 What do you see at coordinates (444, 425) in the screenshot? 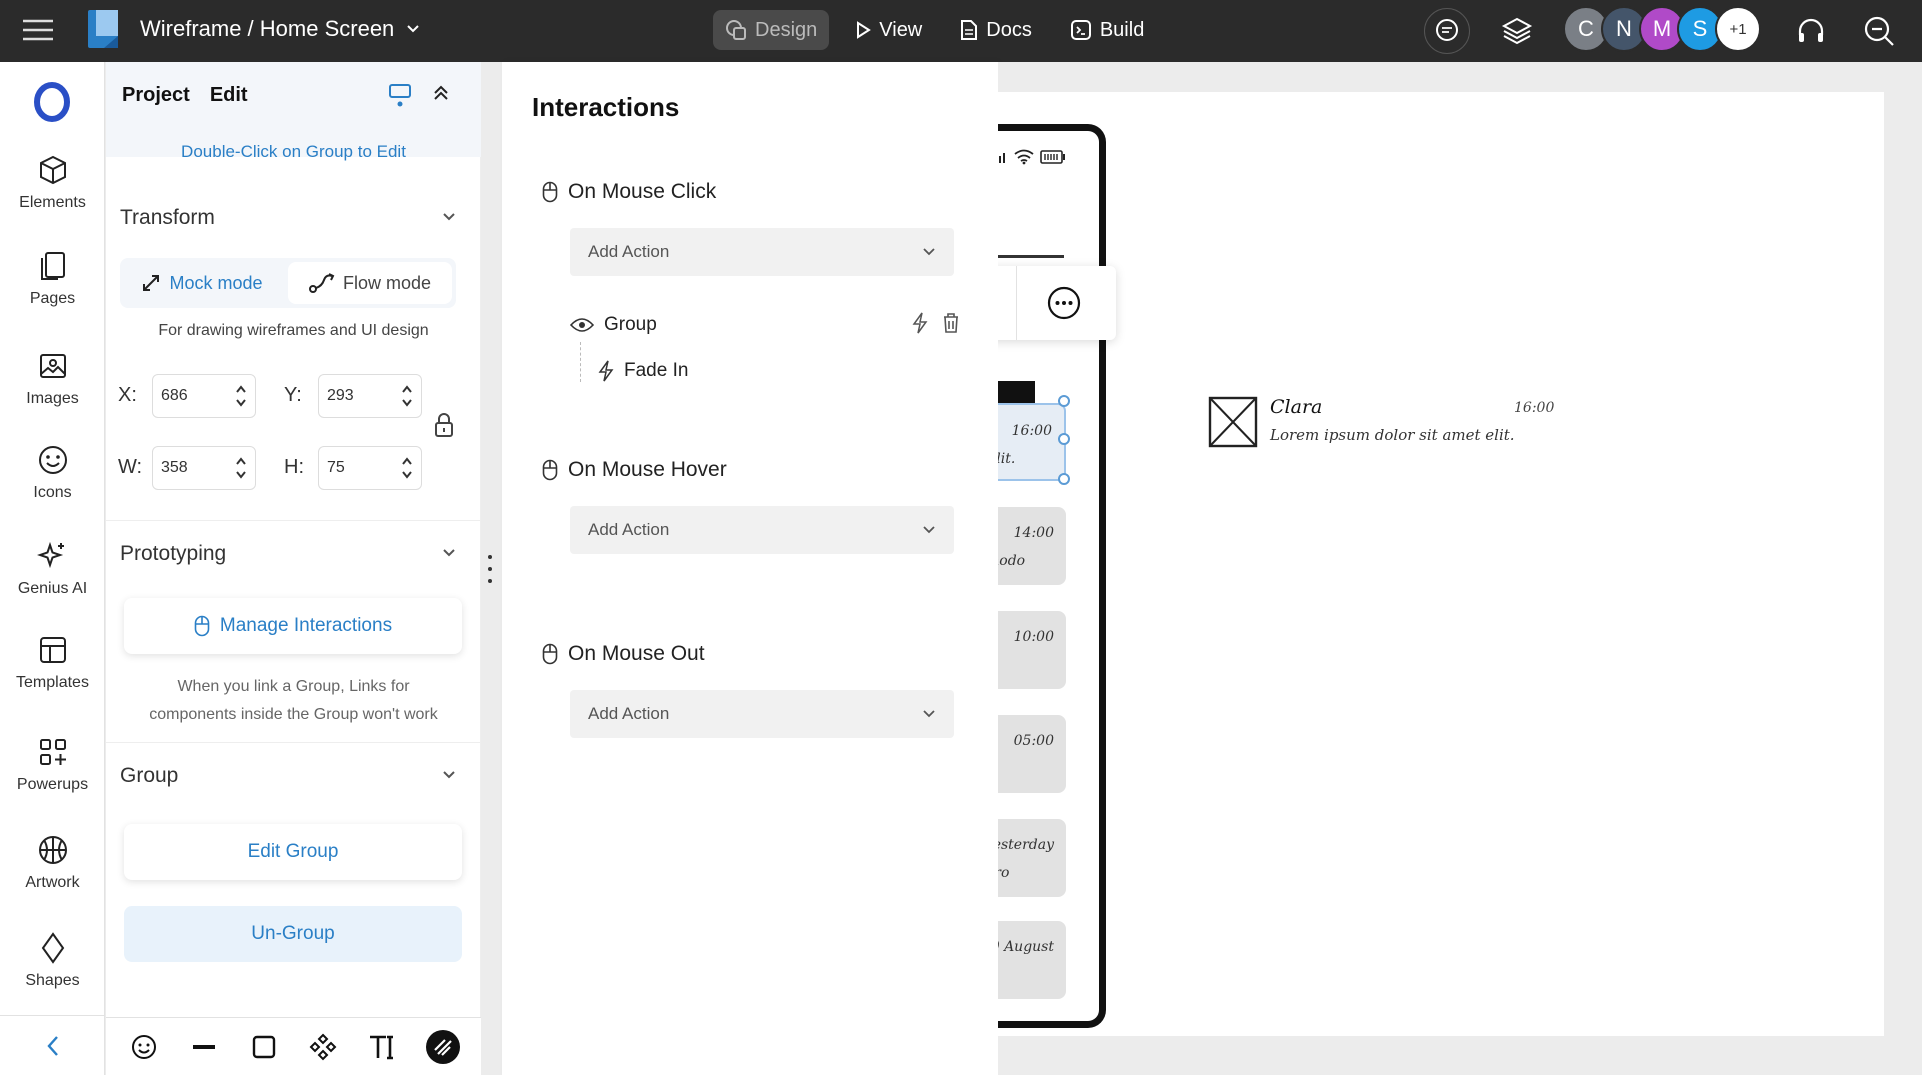
I see `lock-ratio-icon` at bounding box center [444, 425].